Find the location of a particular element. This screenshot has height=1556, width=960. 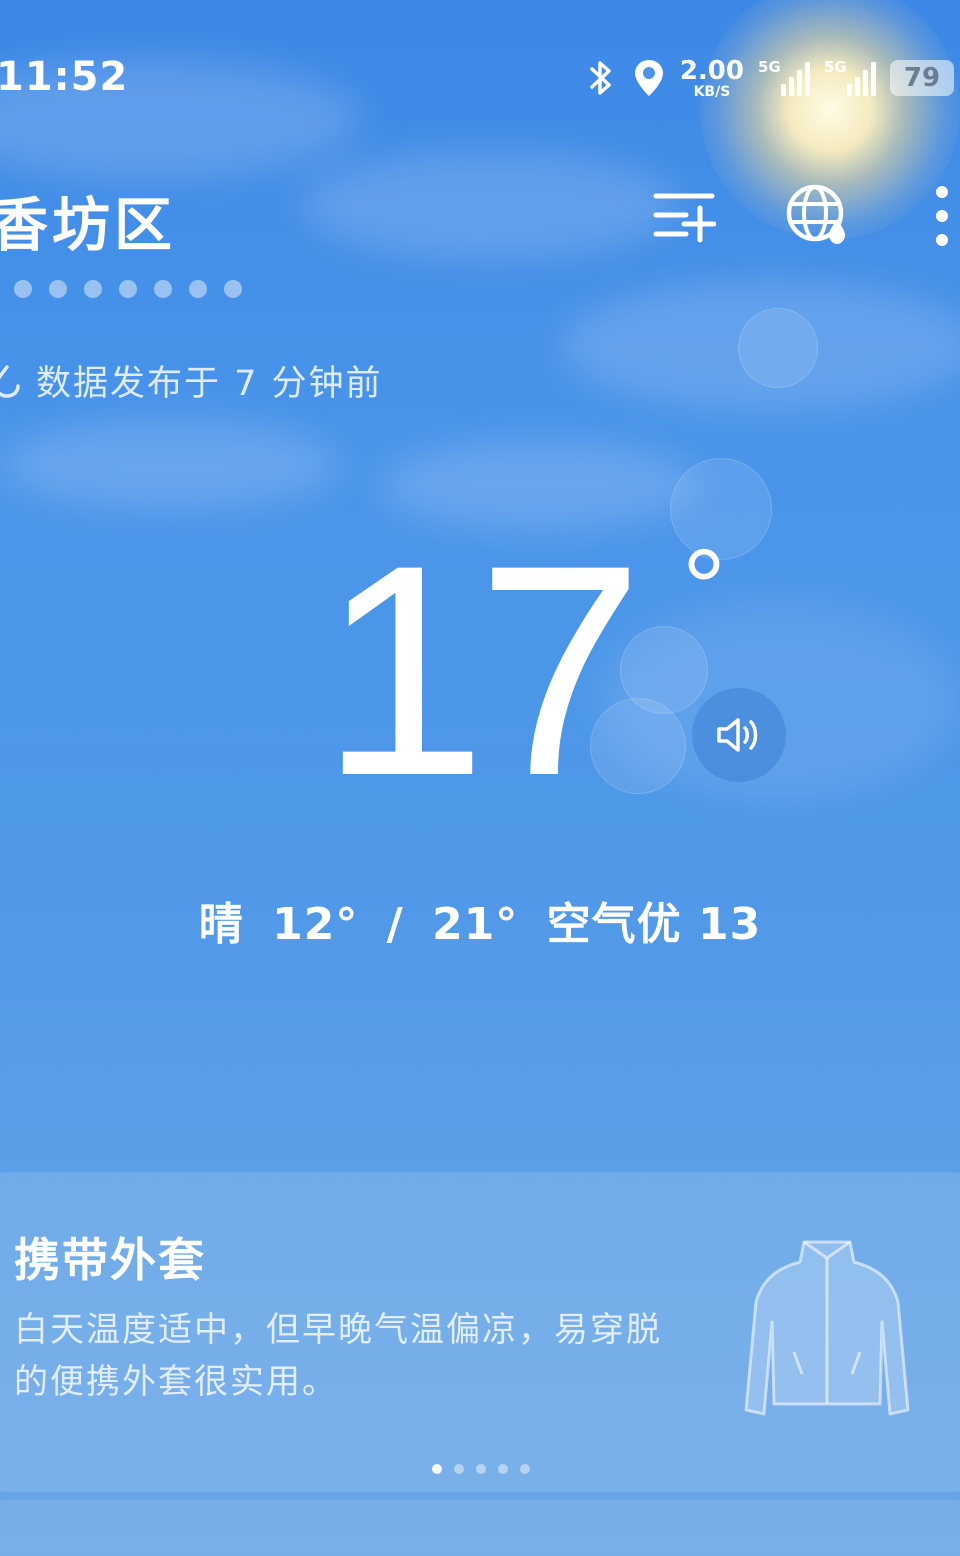

publish-time-text: 数据发布于 7 分钟前 is located at coordinates (209, 384).